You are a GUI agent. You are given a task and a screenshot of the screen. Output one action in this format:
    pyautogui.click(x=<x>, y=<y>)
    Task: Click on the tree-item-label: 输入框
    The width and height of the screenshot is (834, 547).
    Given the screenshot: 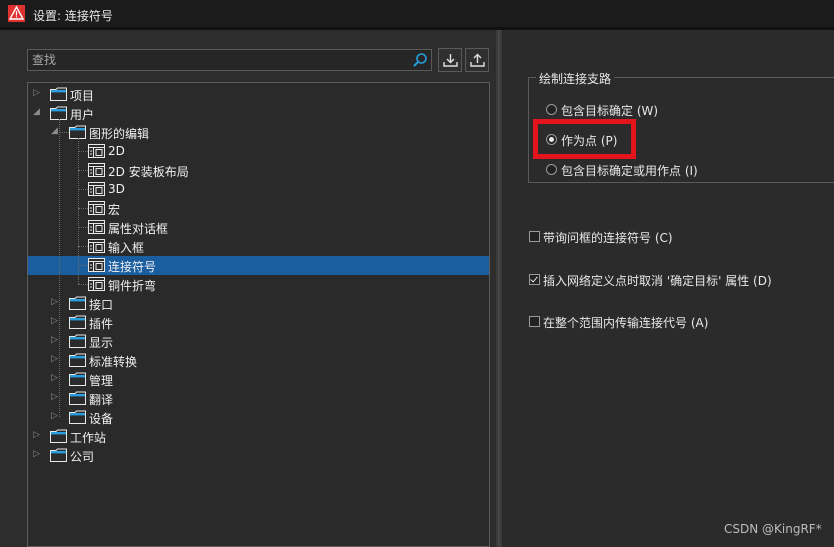 What is the action you would take?
    pyautogui.click(x=126, y=248)
    